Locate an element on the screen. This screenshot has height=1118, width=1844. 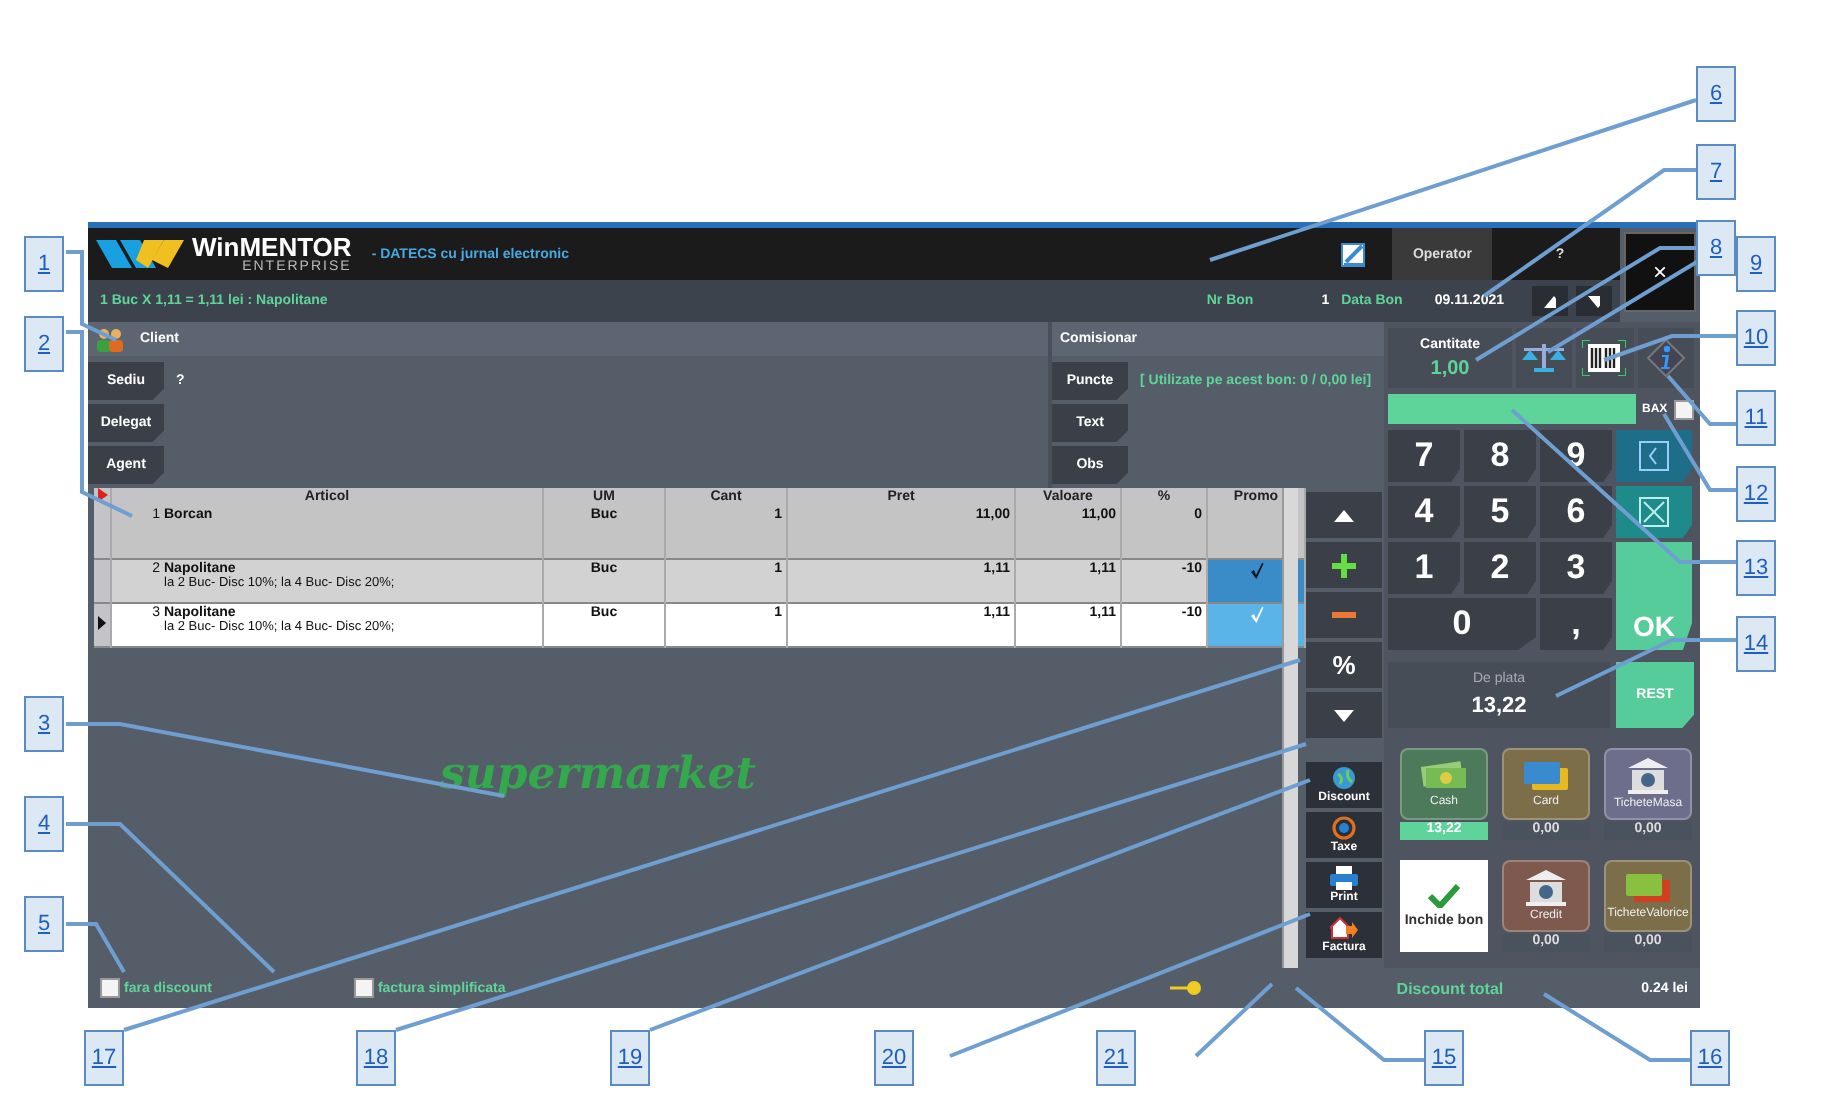
callout-number: 2 is located at coordinates (44, 344).